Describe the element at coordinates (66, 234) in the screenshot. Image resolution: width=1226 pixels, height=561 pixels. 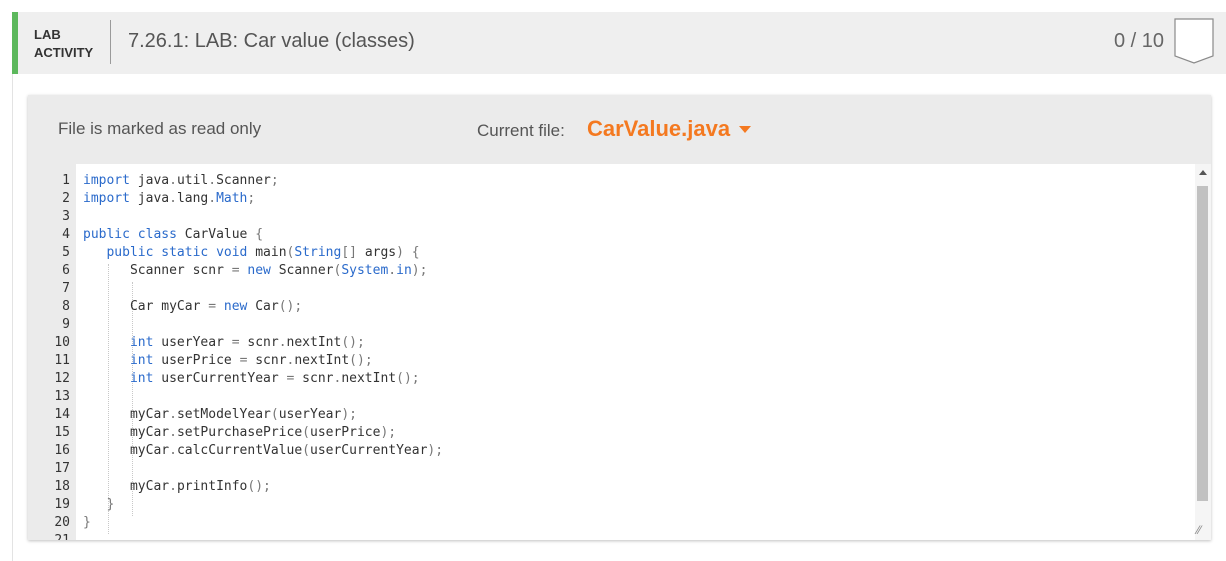
I see `line-number: 4` at that location.